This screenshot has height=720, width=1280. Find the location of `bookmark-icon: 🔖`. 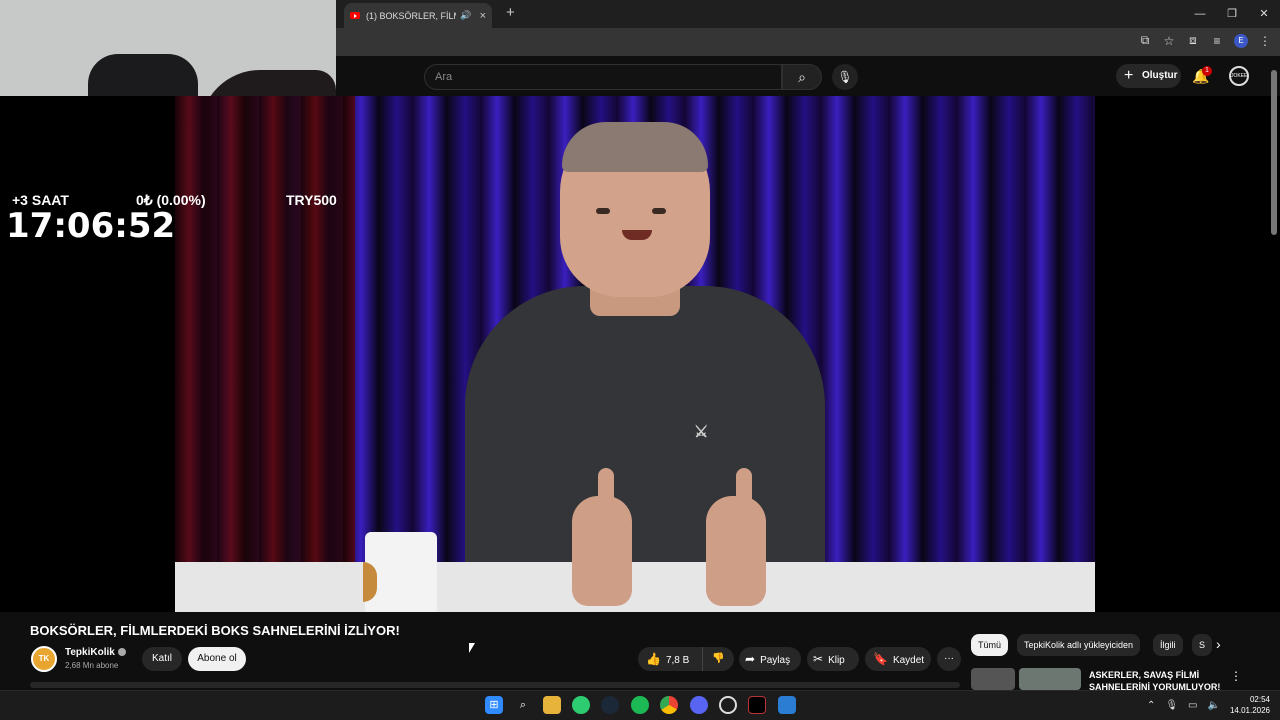

bookmark-icon: 🔖 is located at coordinates (880, 659).